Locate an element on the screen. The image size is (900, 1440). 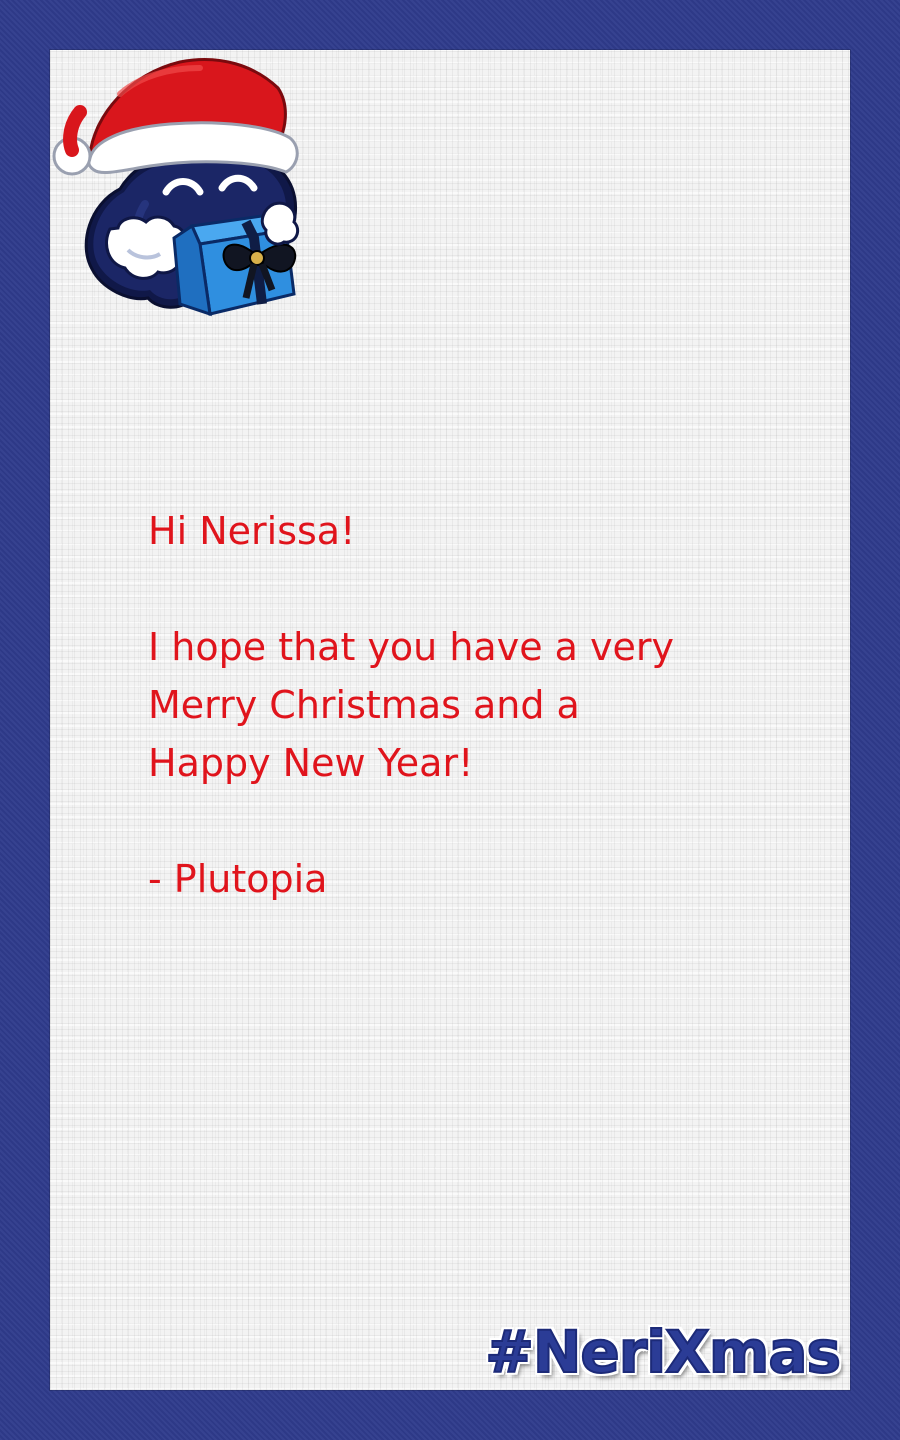
santa-hat-icon is located at coordinates (175, 117).